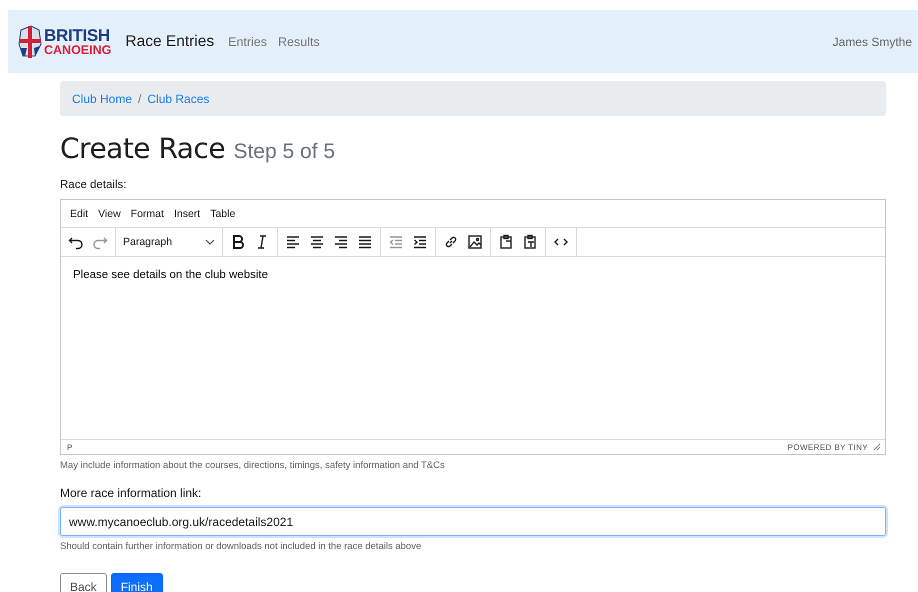  I want to click on finish-button: Finish, so click(136, 582).